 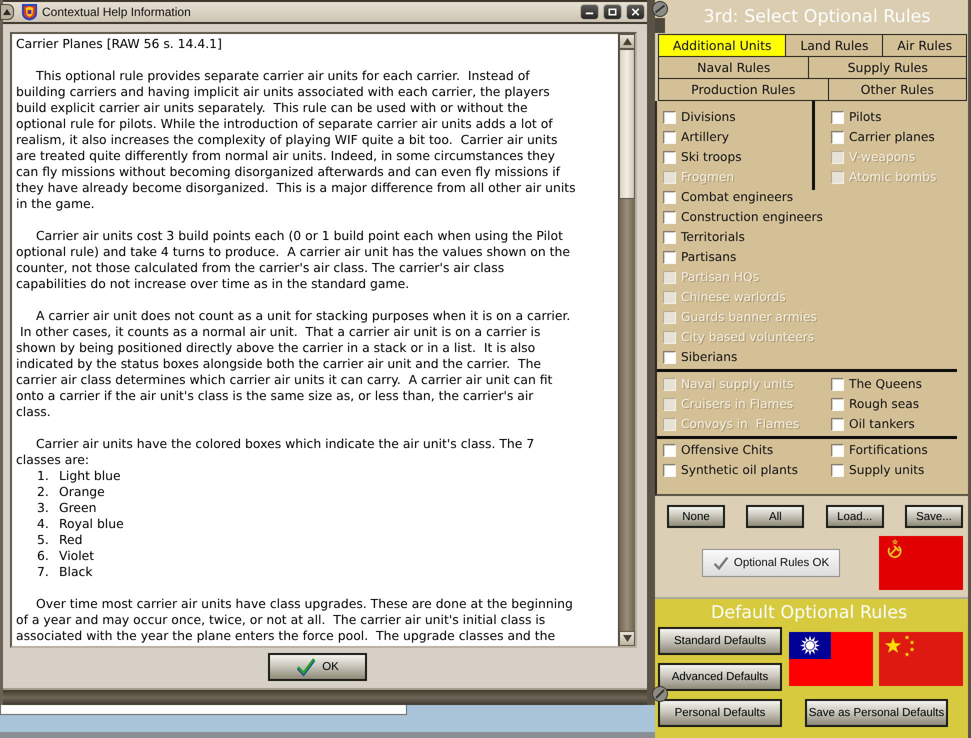 What do you see at coordinates (882, 157) in the screenshot?
I see `option-label: V-weapons` at bounding box center [882, 157].